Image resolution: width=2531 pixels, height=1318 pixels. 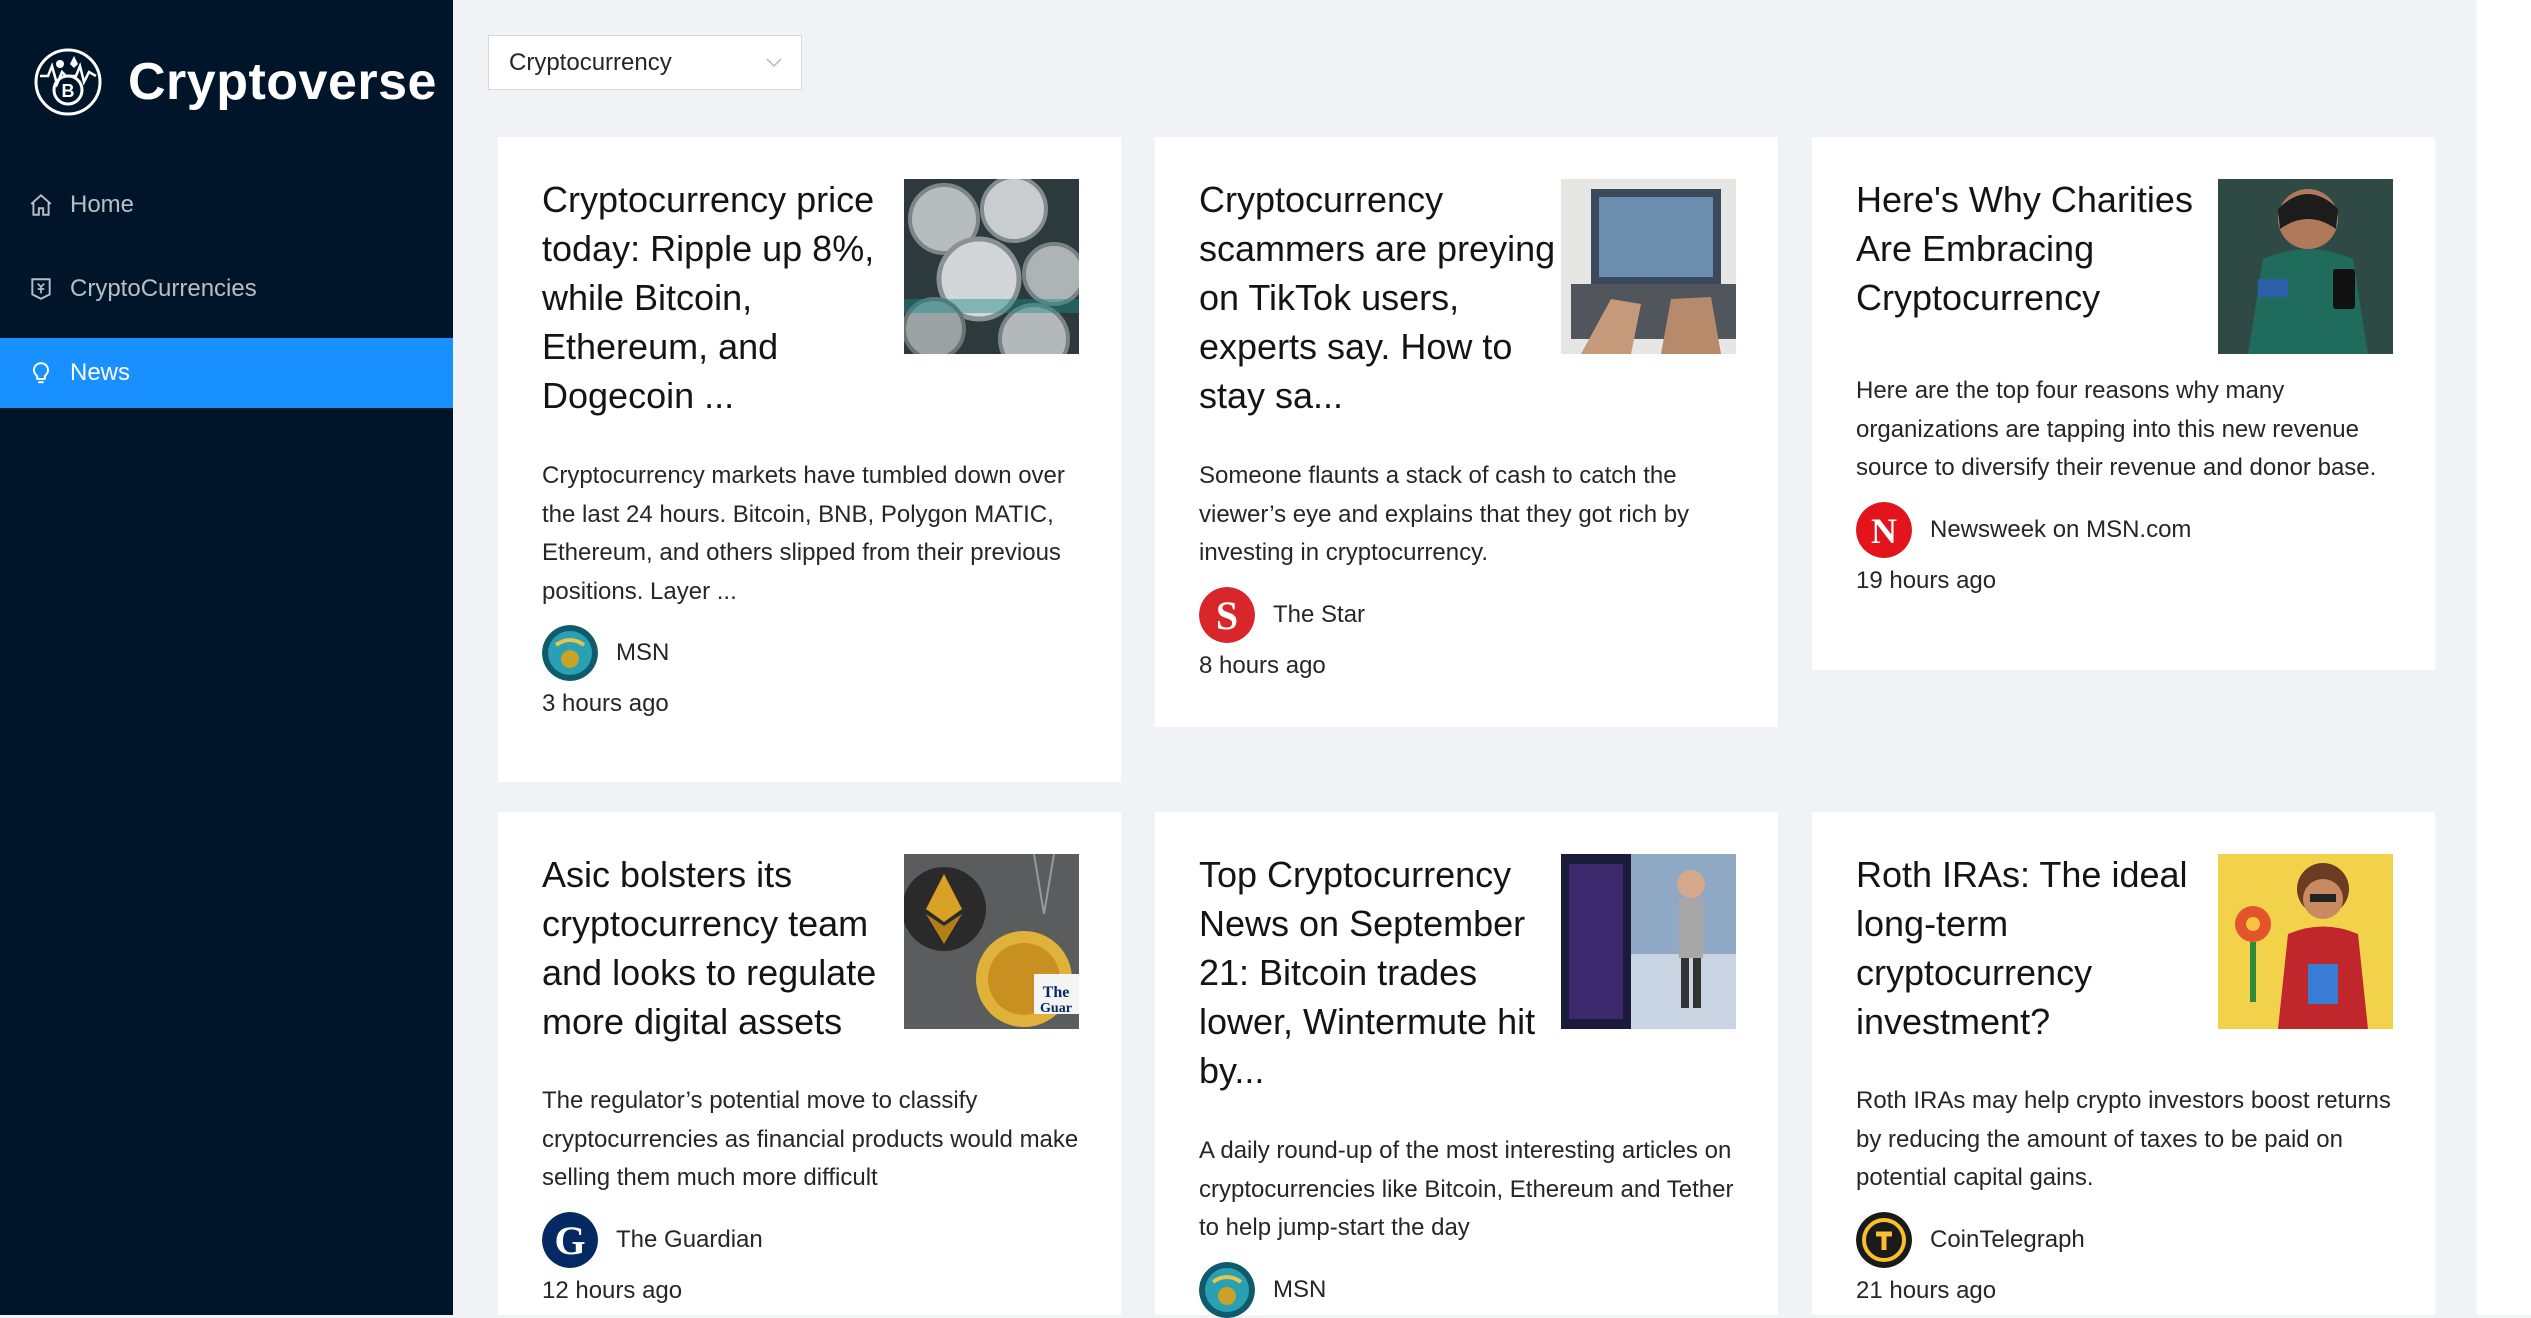 I want to click on news-image: The Guar, so click(x=991, y=941).